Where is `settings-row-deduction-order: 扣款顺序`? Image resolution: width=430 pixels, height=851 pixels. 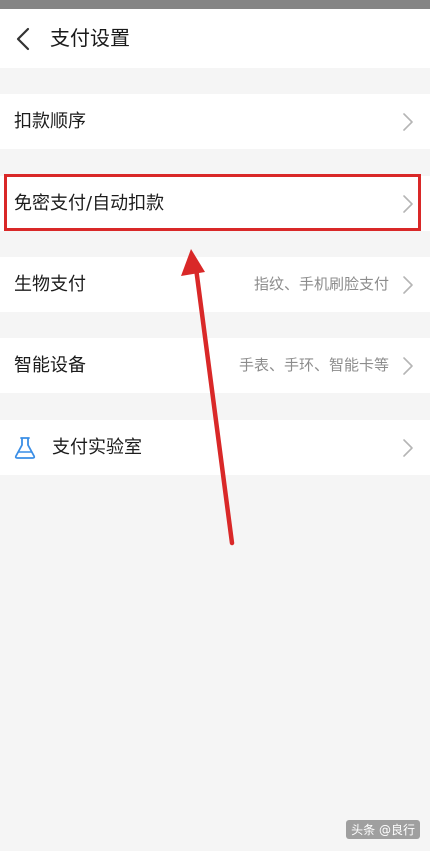 settings-row-deduction-order: 扣款顺序 is located at coordinates (215, 121).